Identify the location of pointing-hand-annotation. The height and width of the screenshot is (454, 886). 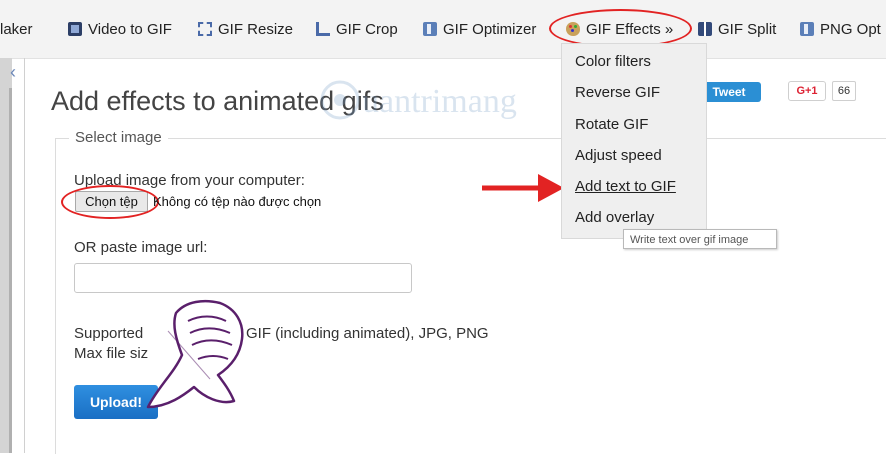
(195, 354).